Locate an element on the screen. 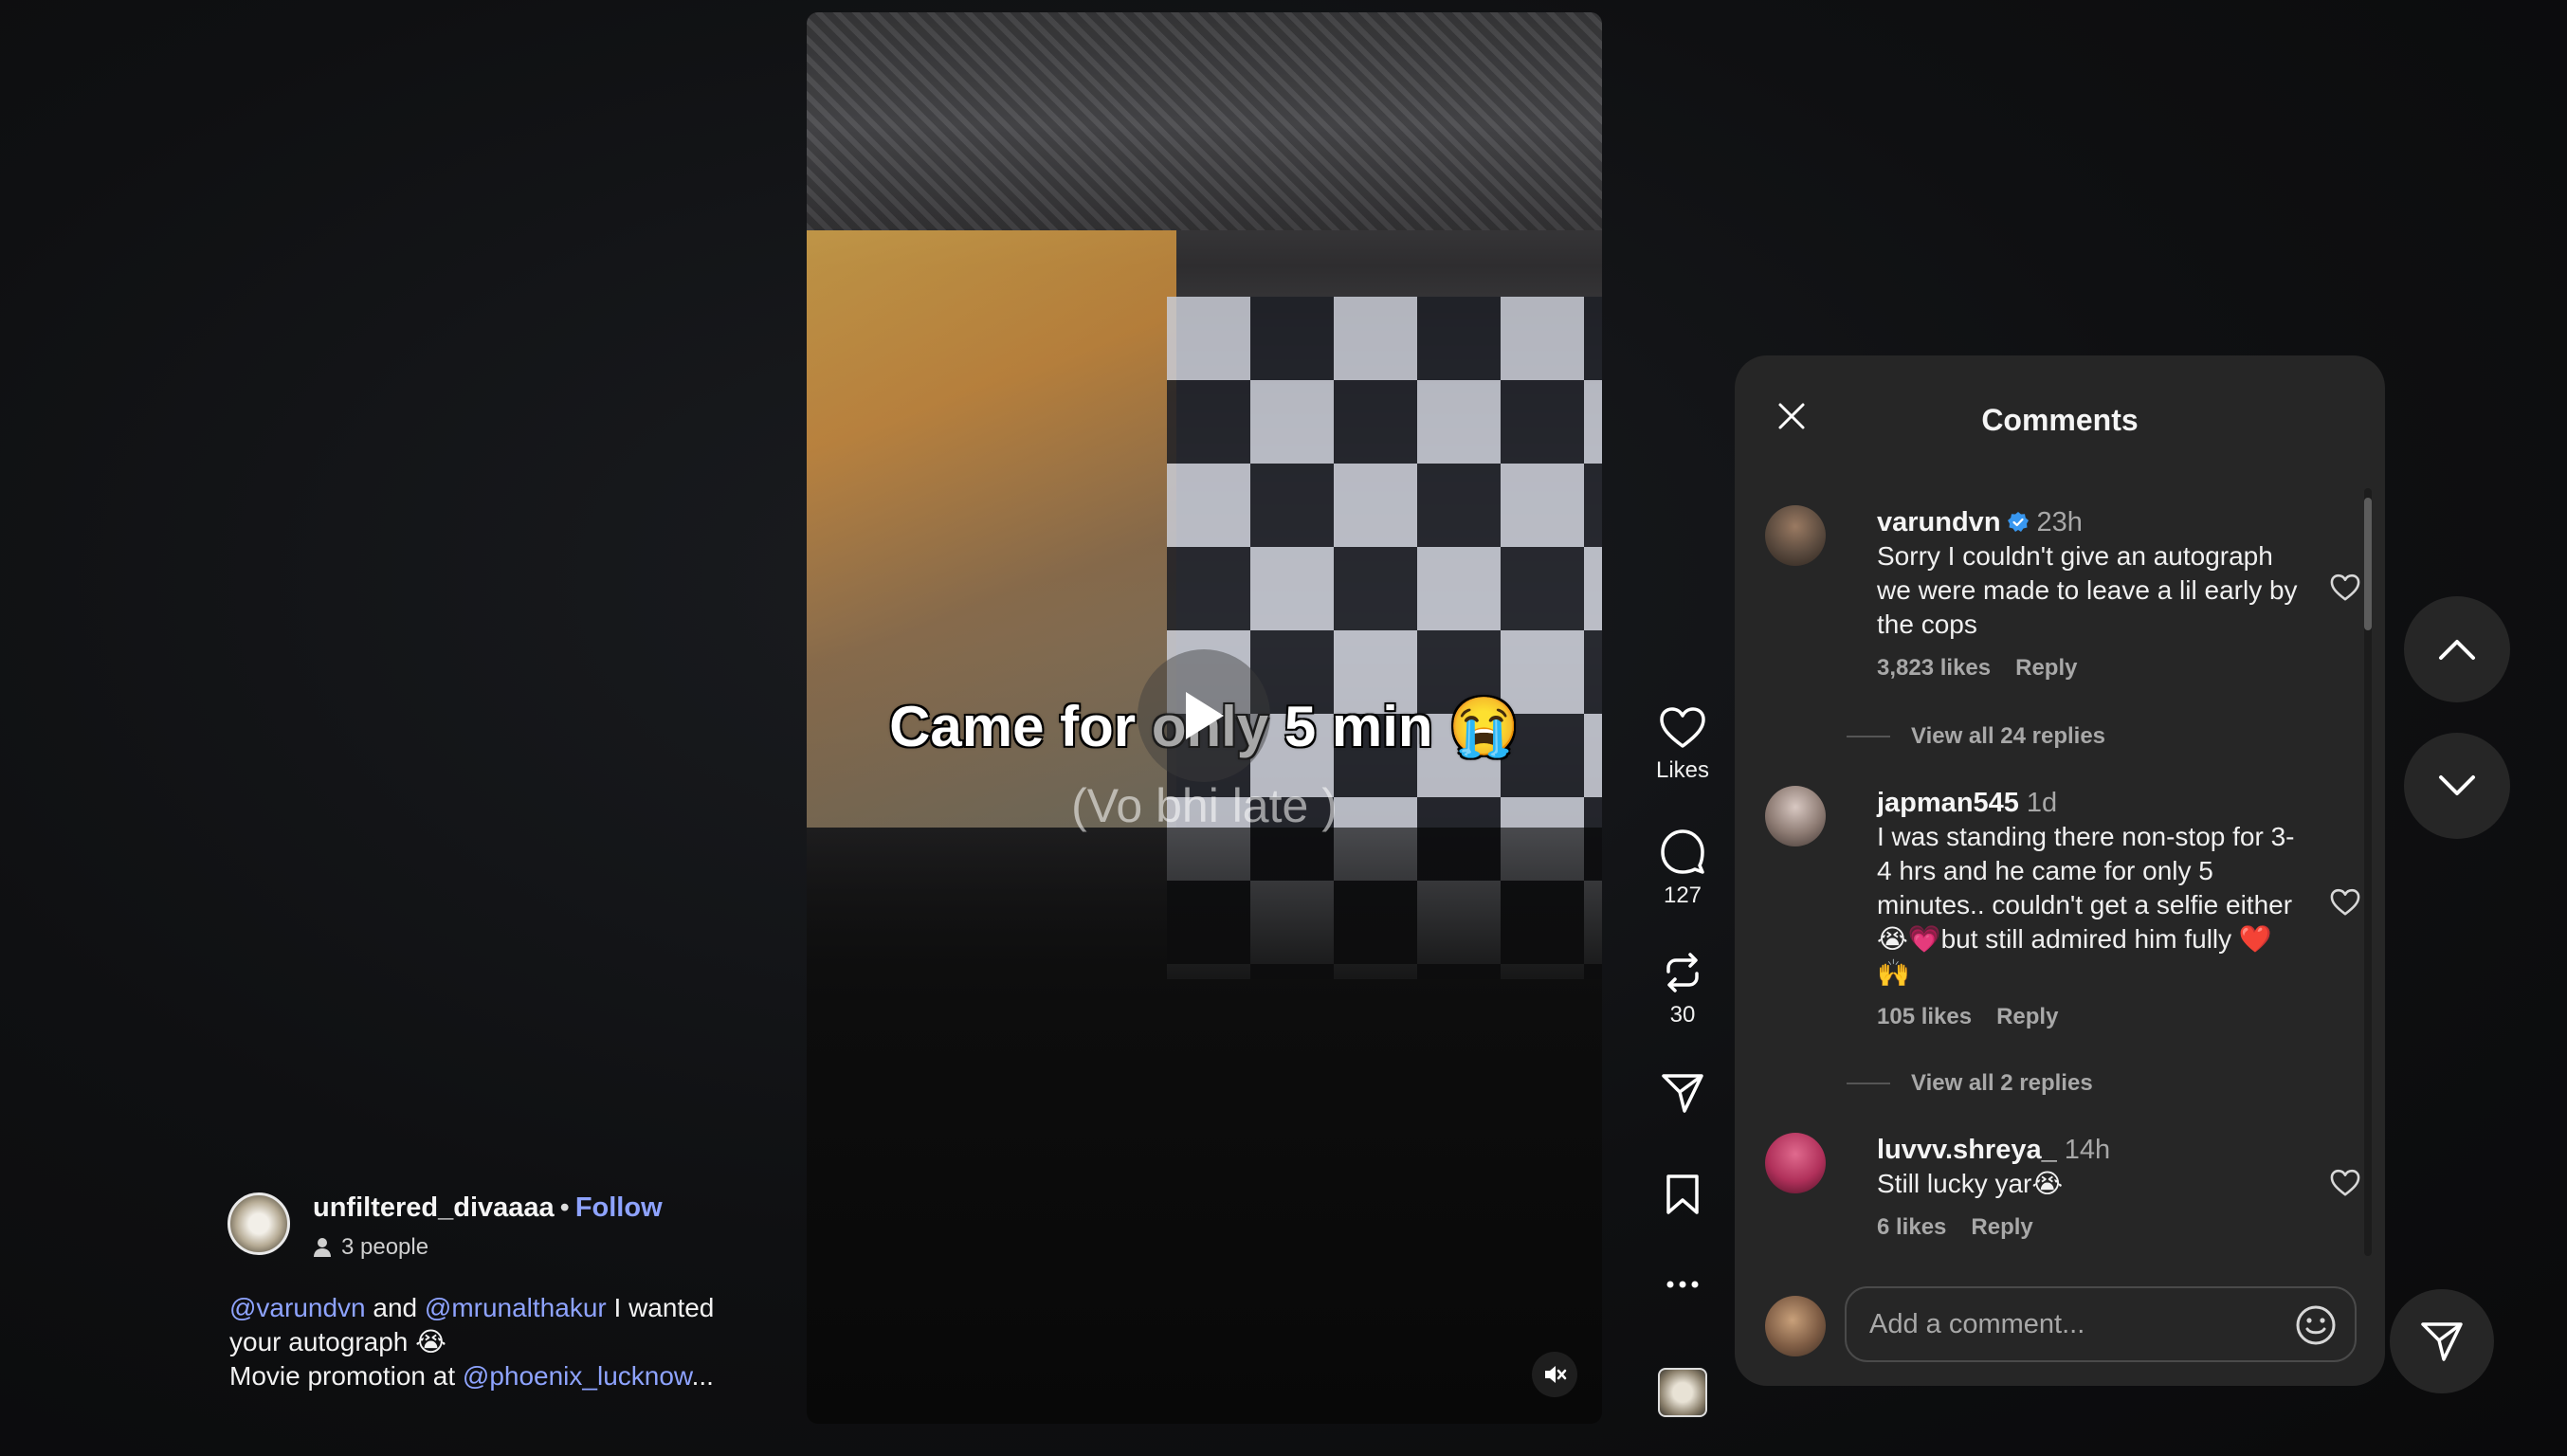 The width and height of the screenshot is (2567, 1456). messages-button is located at coordinates (2442, 1341).